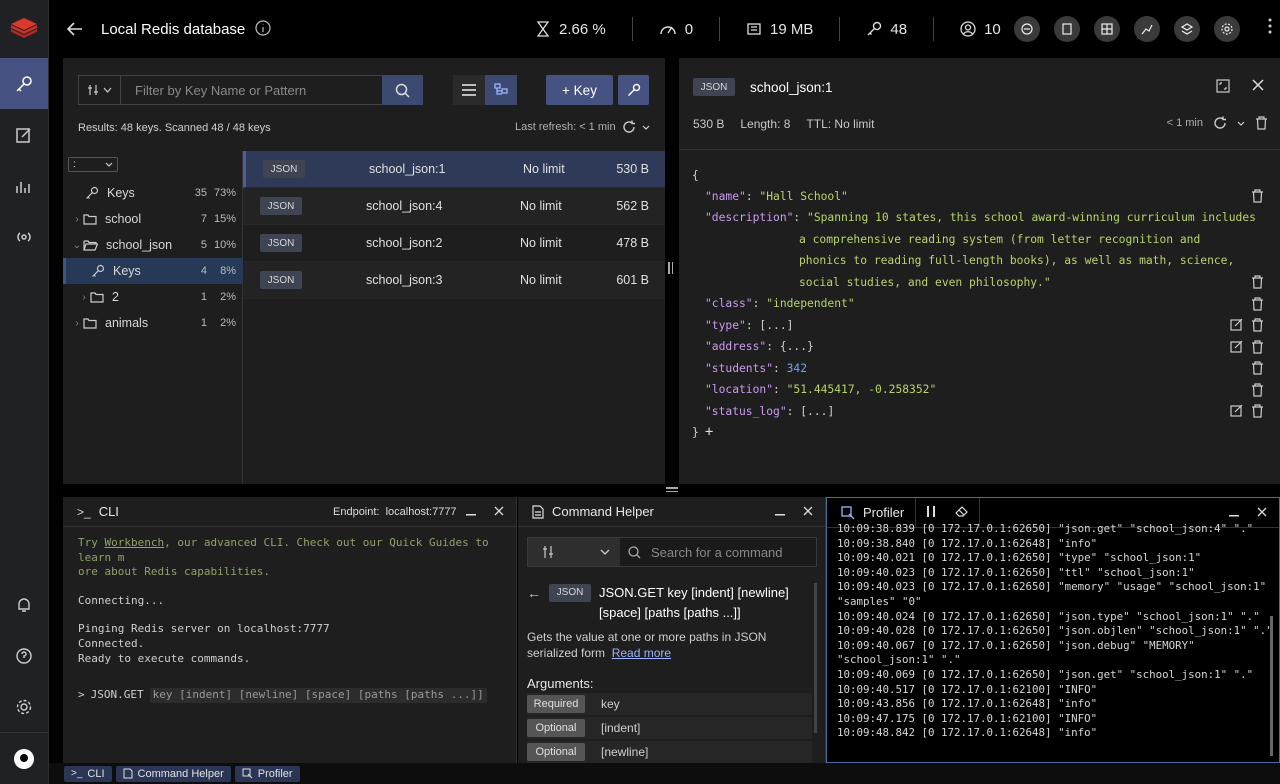  I want to click on speedometer-icon, so click(668, 30).